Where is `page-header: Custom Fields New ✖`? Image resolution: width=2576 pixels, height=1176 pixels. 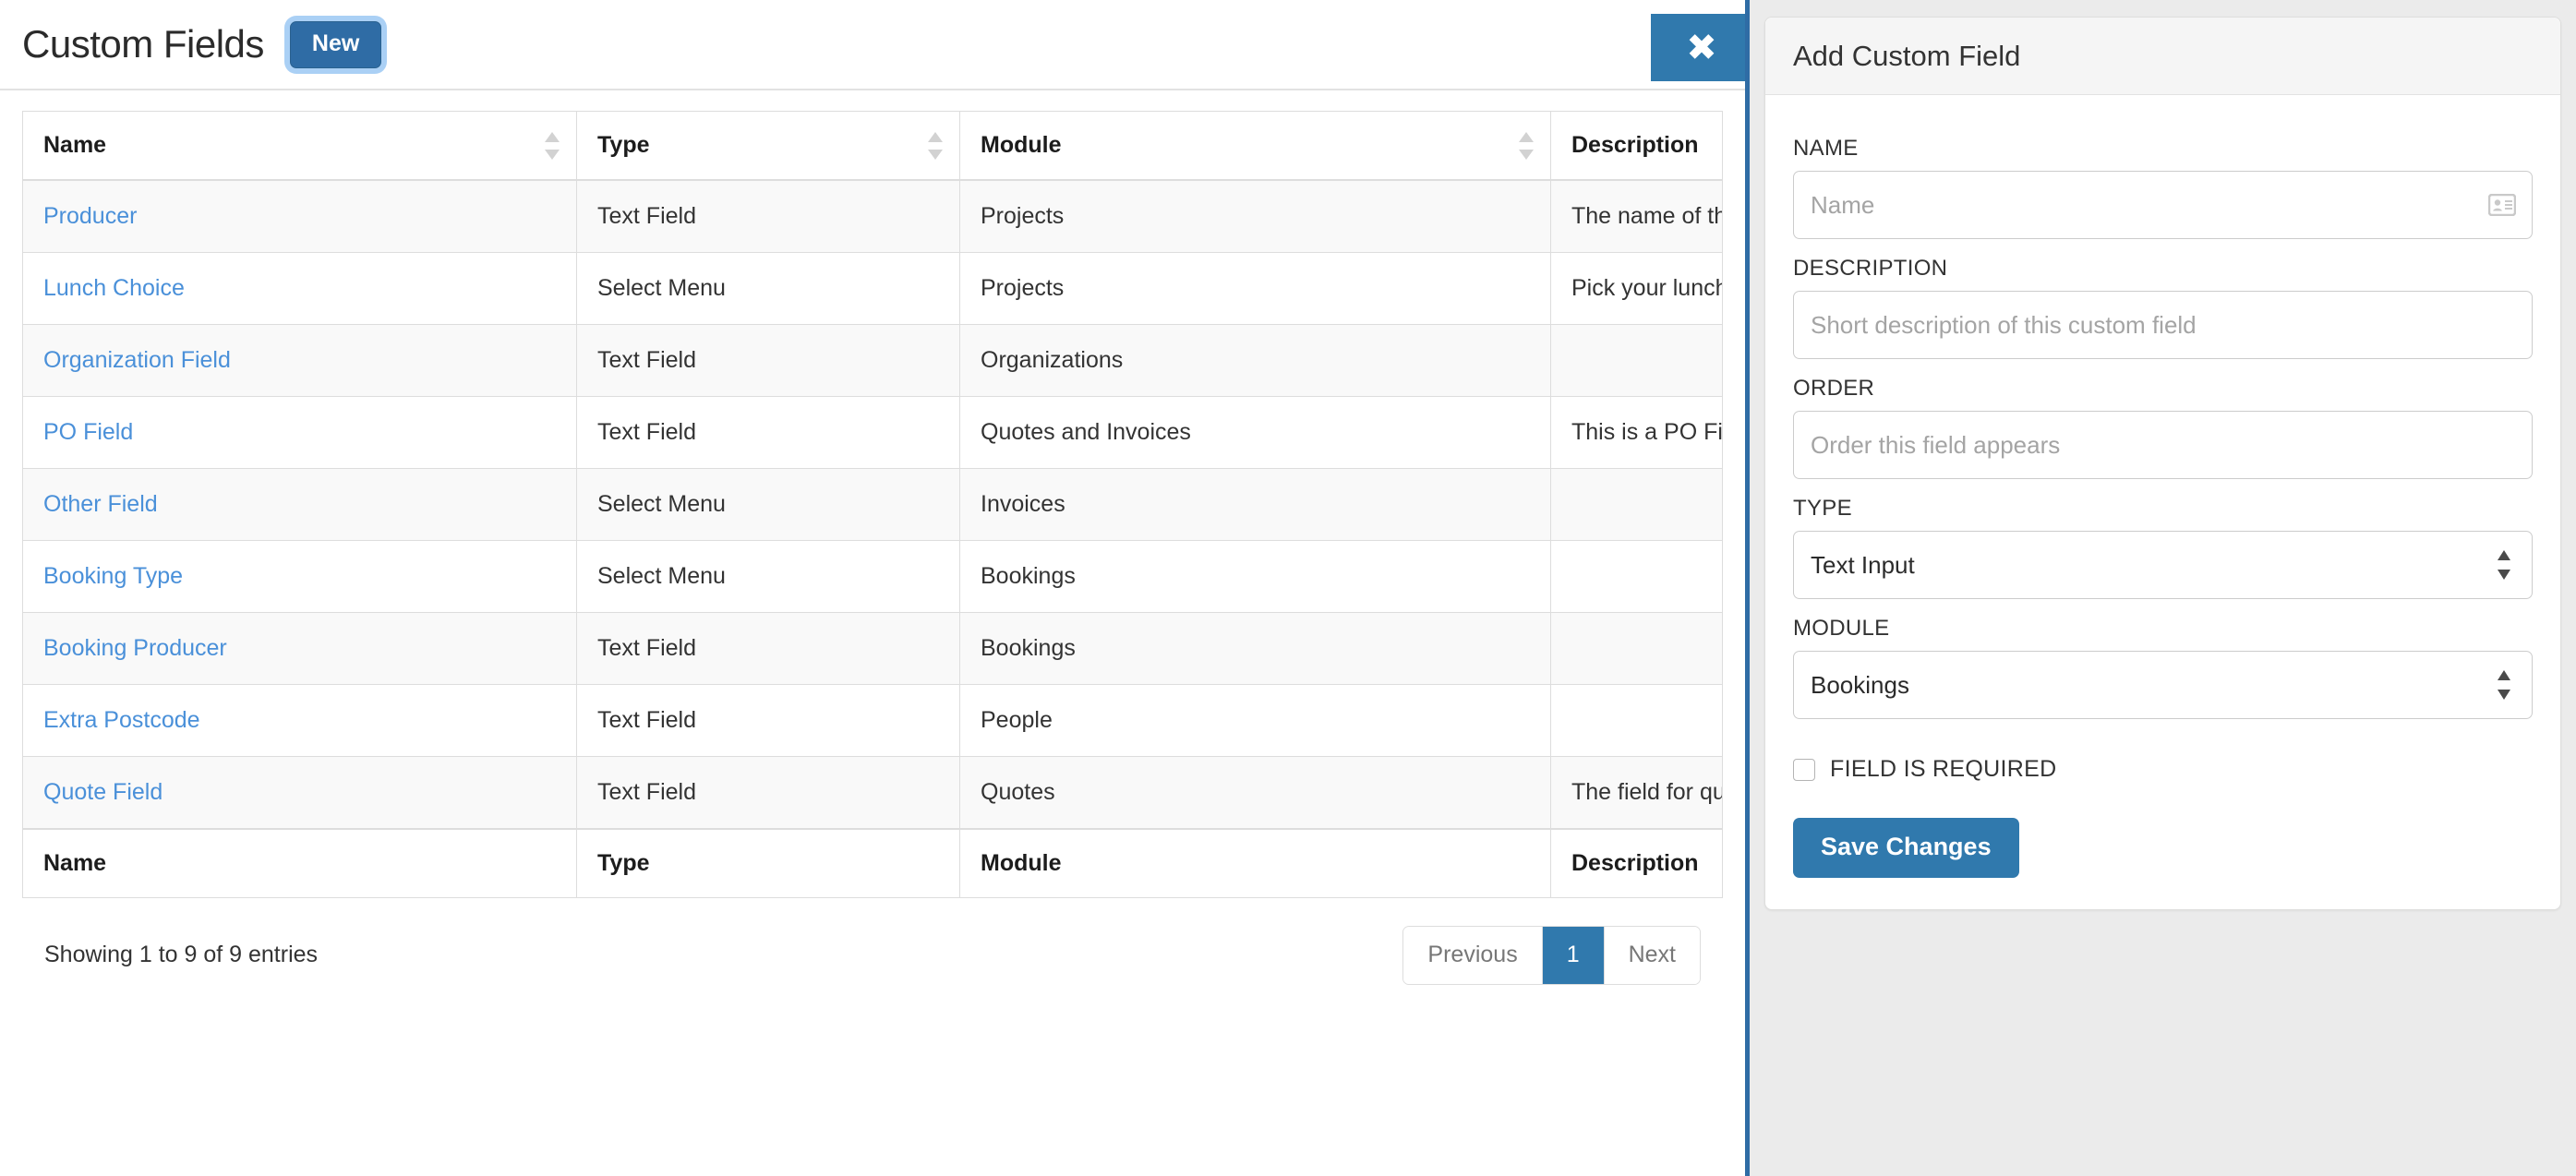 page-header: Custom Fields New ✖ is located at coordinates (876, 45).